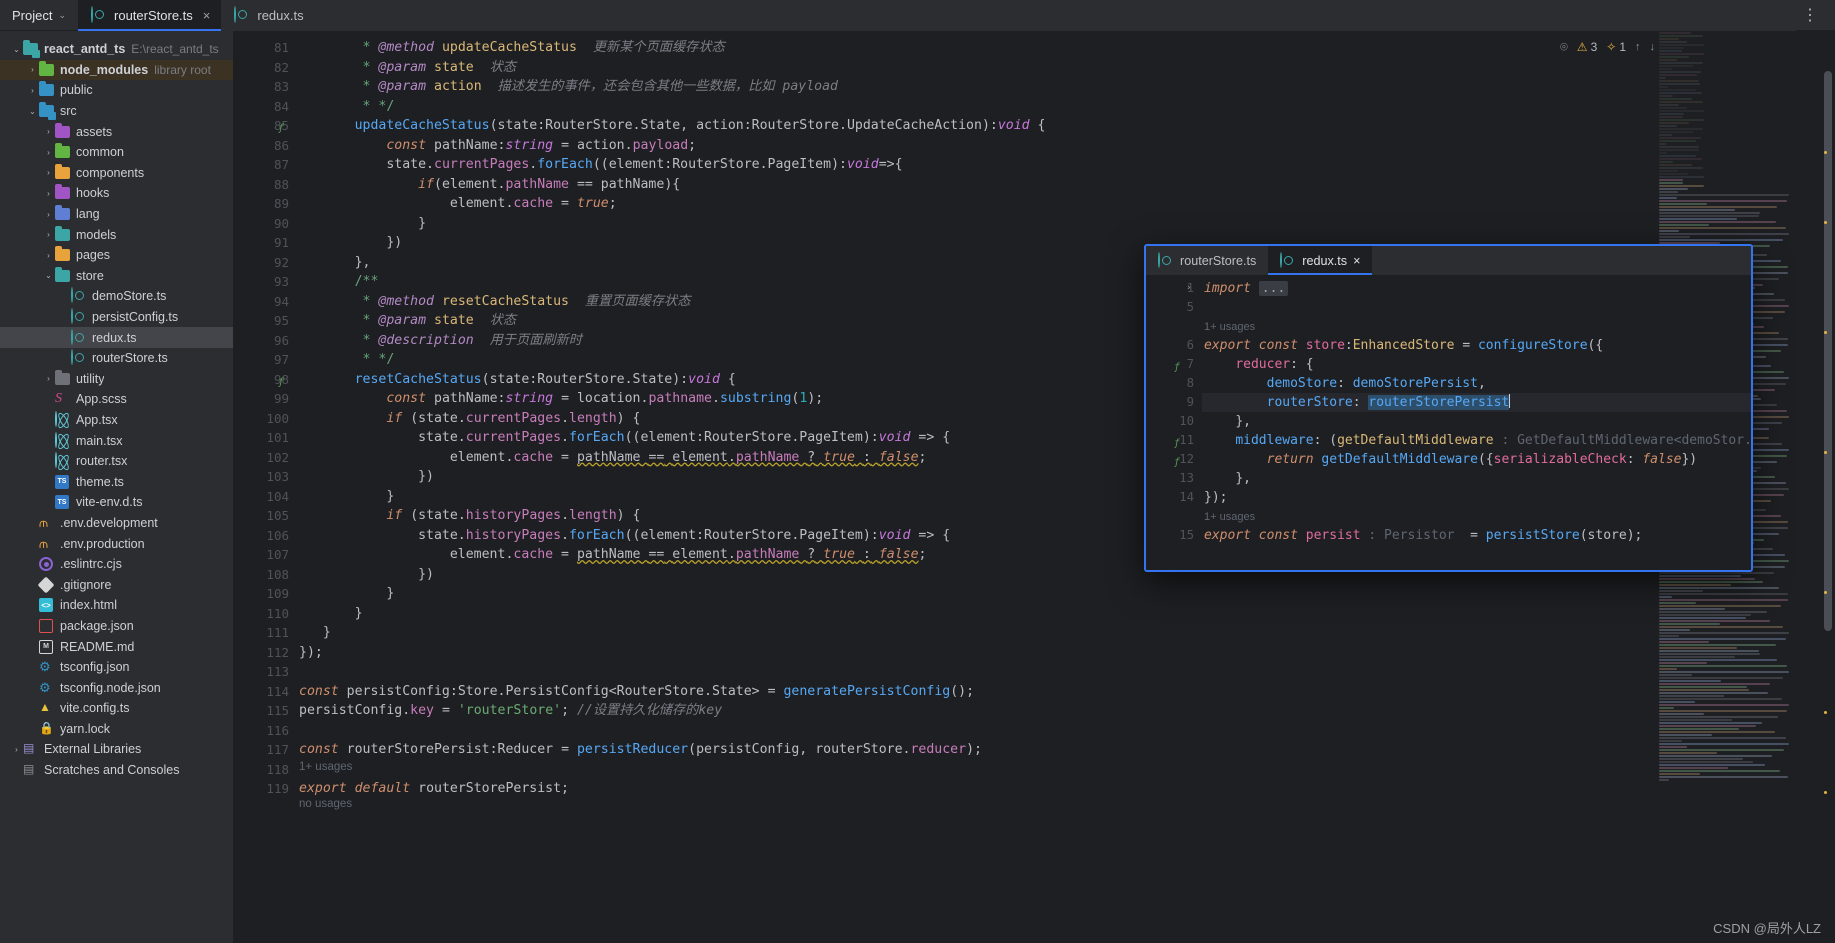 The image size is (1835, 943). Describe the element at coordinates (39, 15) in the screenshot. I see `project-menu-button: Project ⌄` at that location.